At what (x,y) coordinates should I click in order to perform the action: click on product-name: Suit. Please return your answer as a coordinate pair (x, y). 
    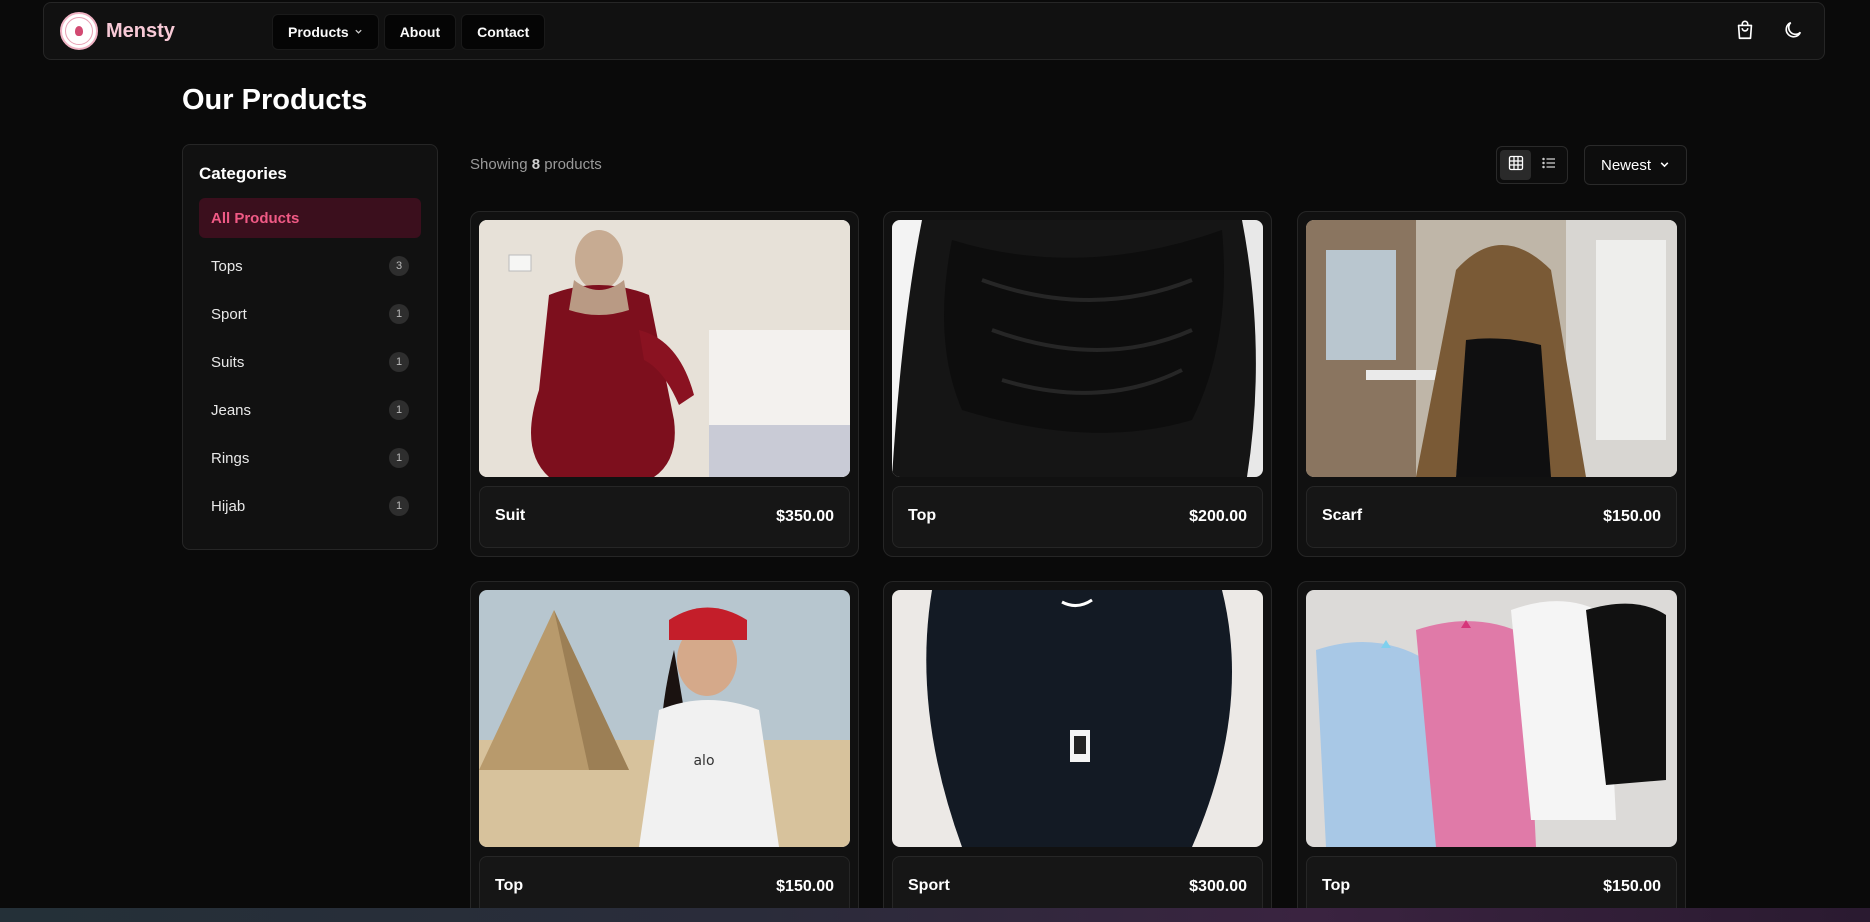
    Looking at the image, I should click on (510, 515).